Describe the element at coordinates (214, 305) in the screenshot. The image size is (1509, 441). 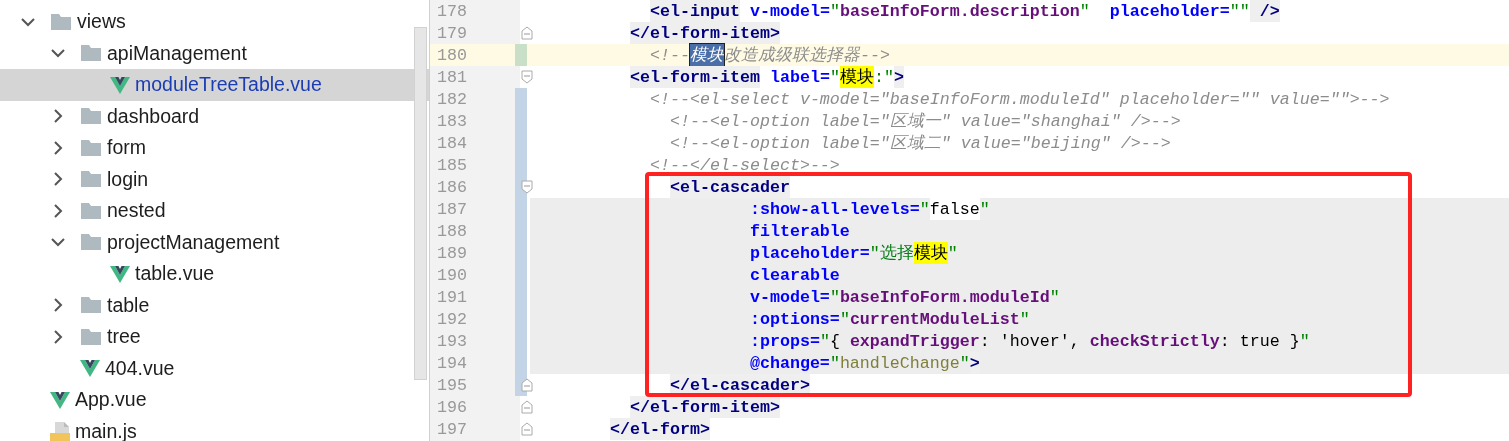
I see `tree-item: table` at that location.